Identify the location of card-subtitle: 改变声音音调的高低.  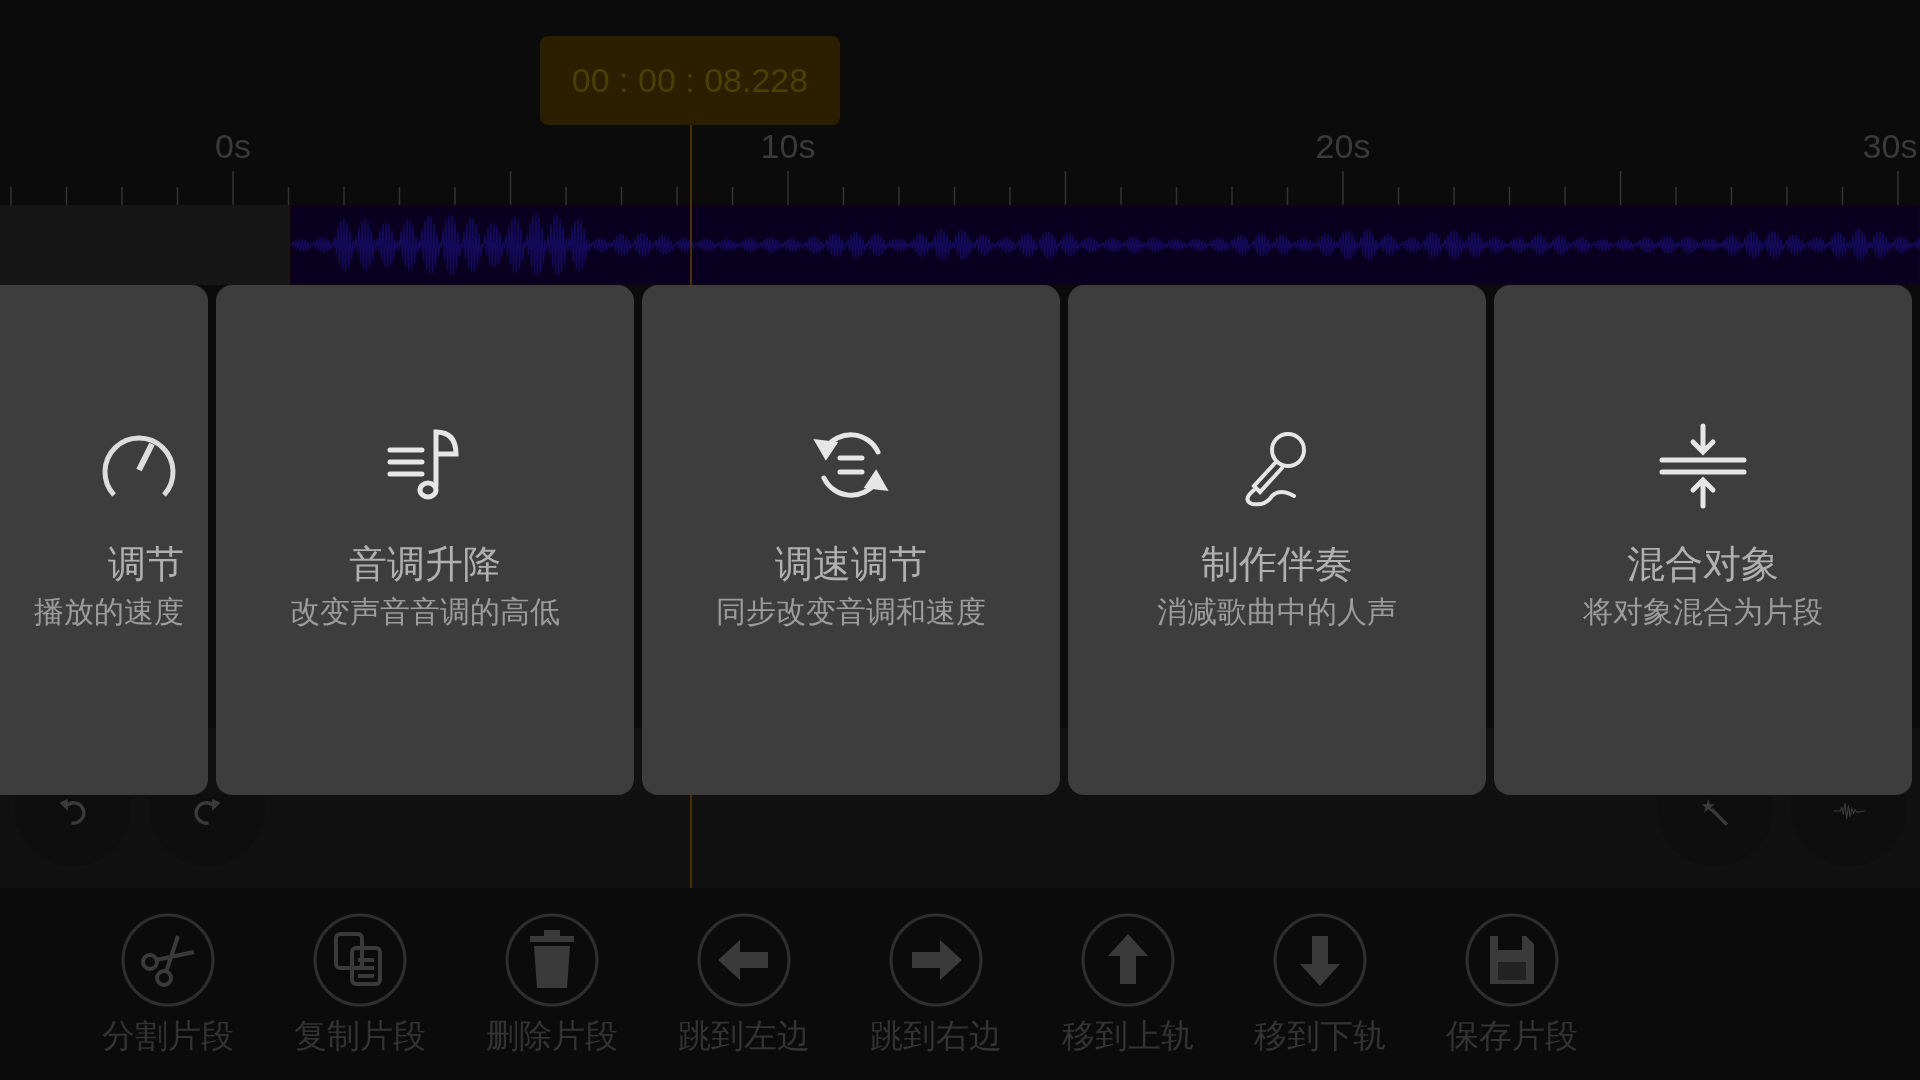
(425, 612).